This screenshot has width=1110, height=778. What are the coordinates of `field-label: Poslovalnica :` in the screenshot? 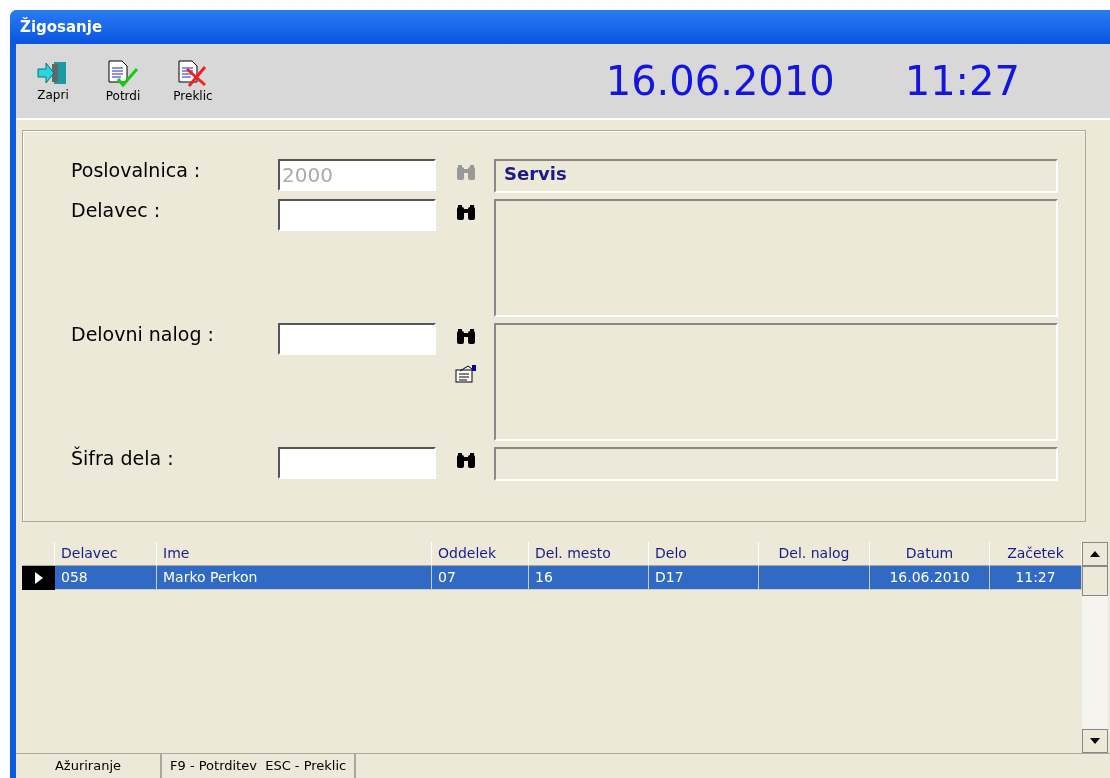 It's located at (136, 169).